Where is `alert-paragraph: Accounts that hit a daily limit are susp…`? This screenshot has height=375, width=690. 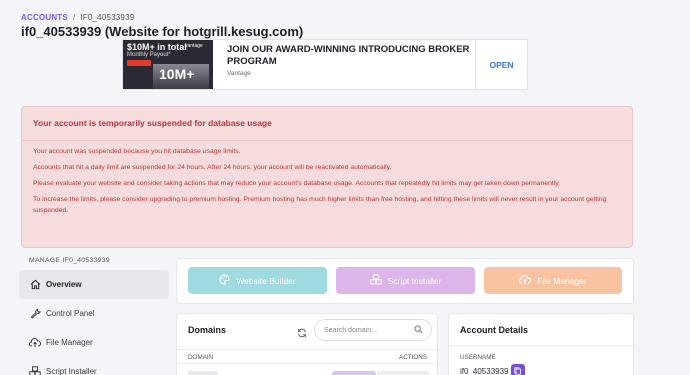 alert-paragraph: Accounts that hit a daily limit are susp… is located at coordinates (212, 167).